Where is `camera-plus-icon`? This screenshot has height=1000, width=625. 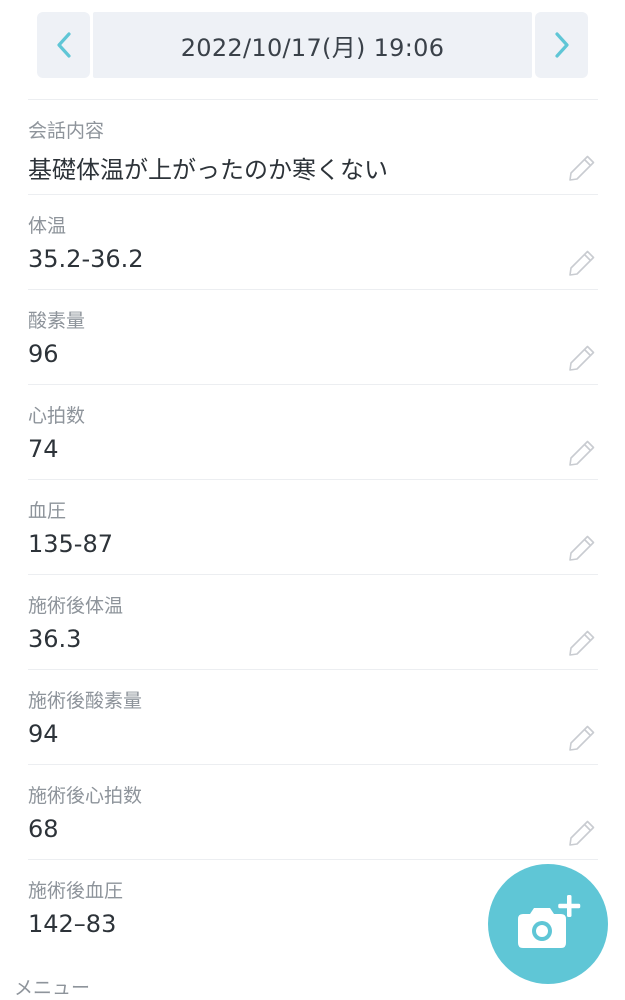 camera-plus-icon is located at coordinates (549, 921).